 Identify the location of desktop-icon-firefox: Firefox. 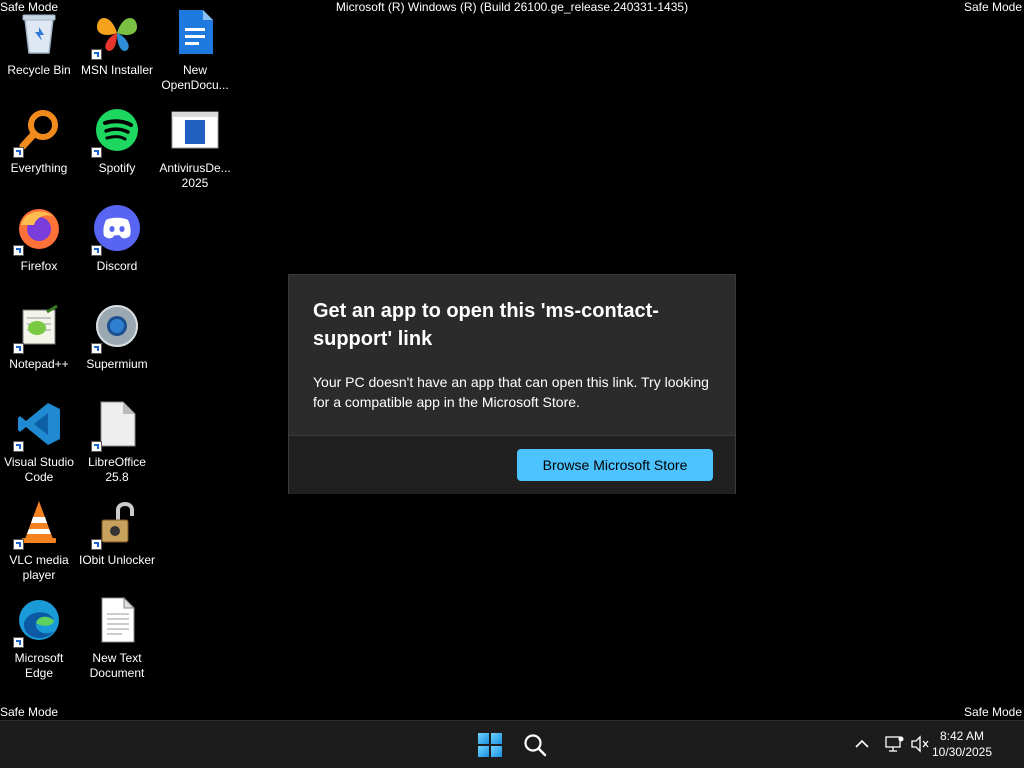
(39, 246).